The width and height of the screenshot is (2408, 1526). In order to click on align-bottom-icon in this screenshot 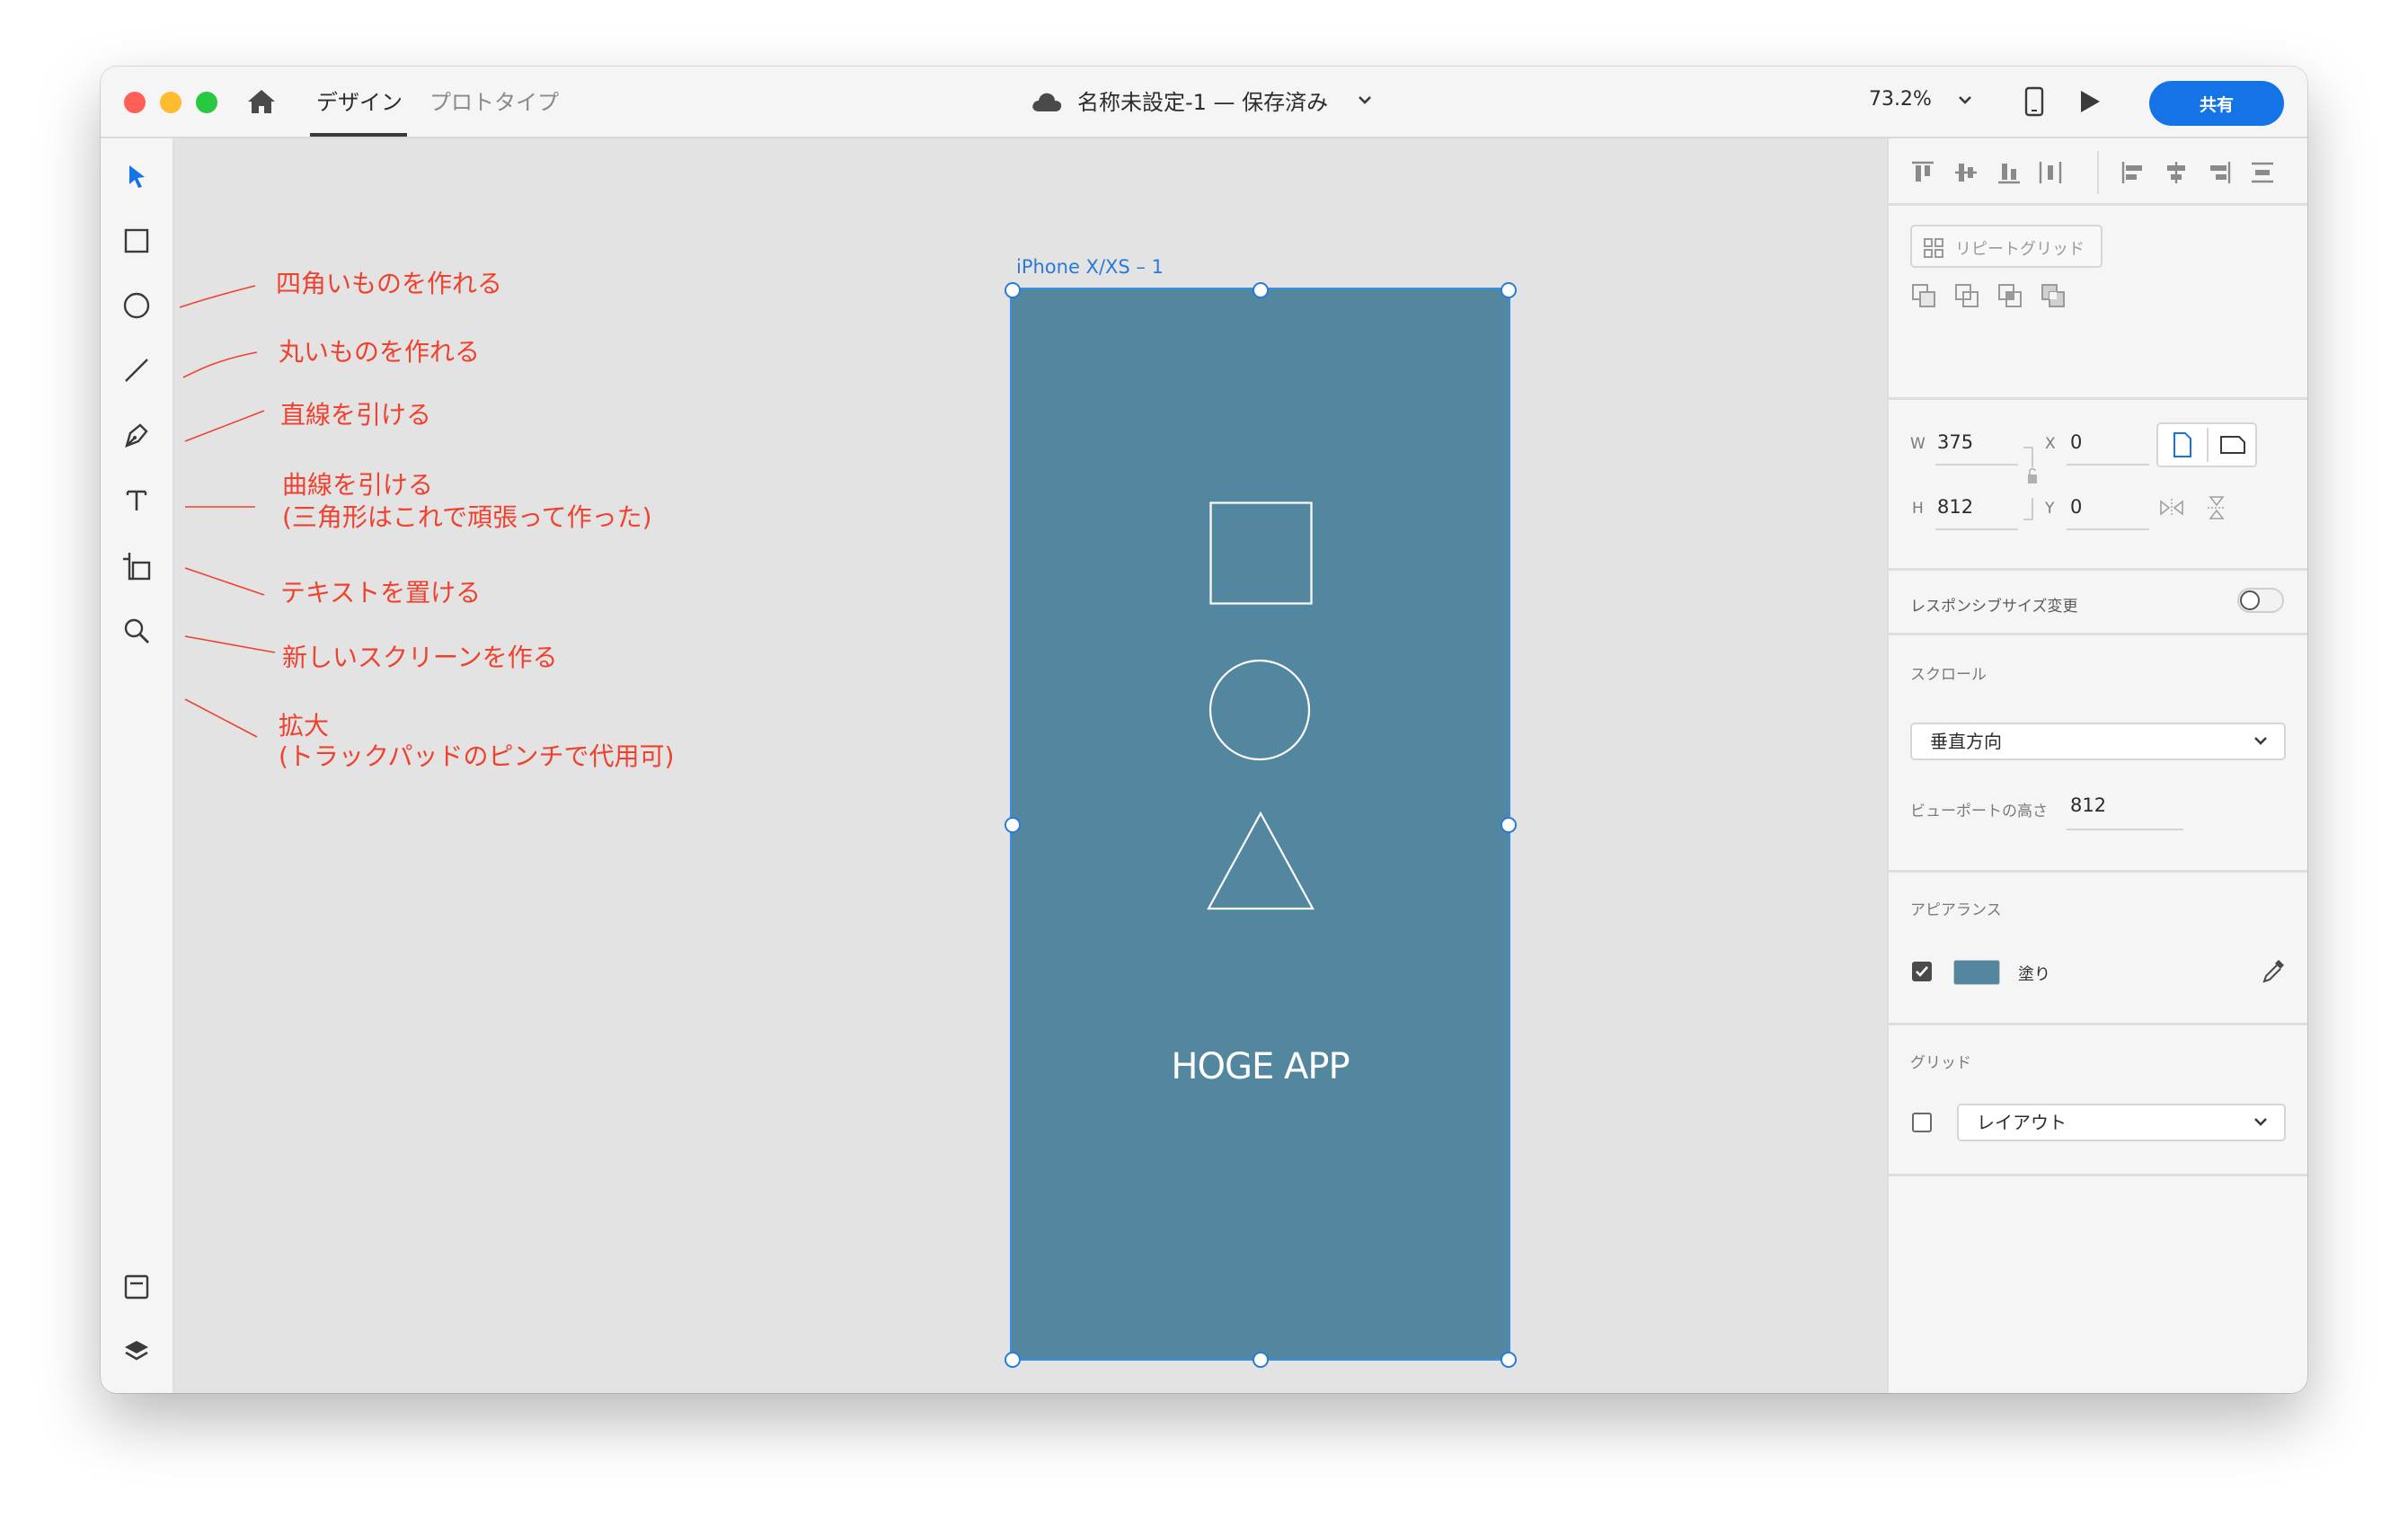, I will do `click(2009, 172)`.